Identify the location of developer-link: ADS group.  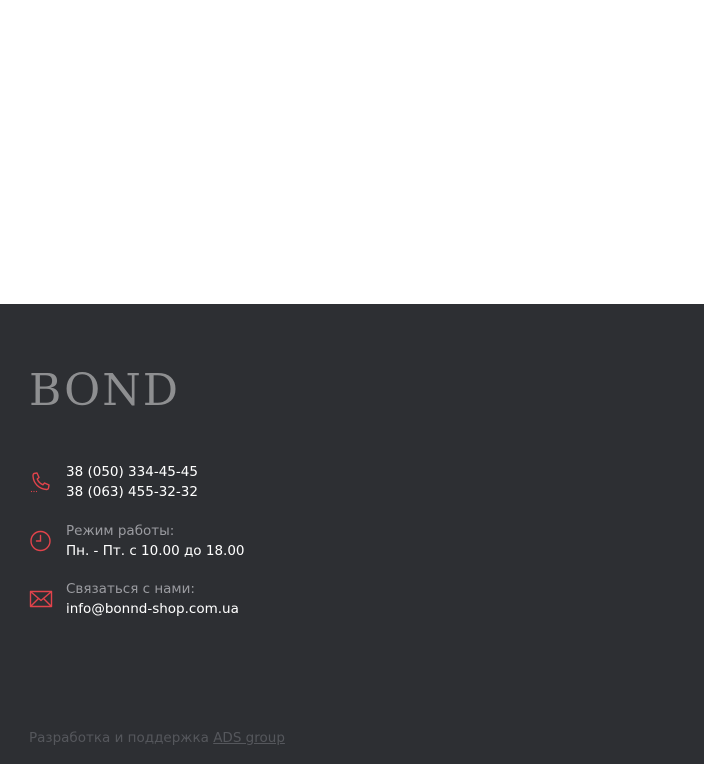
(249, 738).